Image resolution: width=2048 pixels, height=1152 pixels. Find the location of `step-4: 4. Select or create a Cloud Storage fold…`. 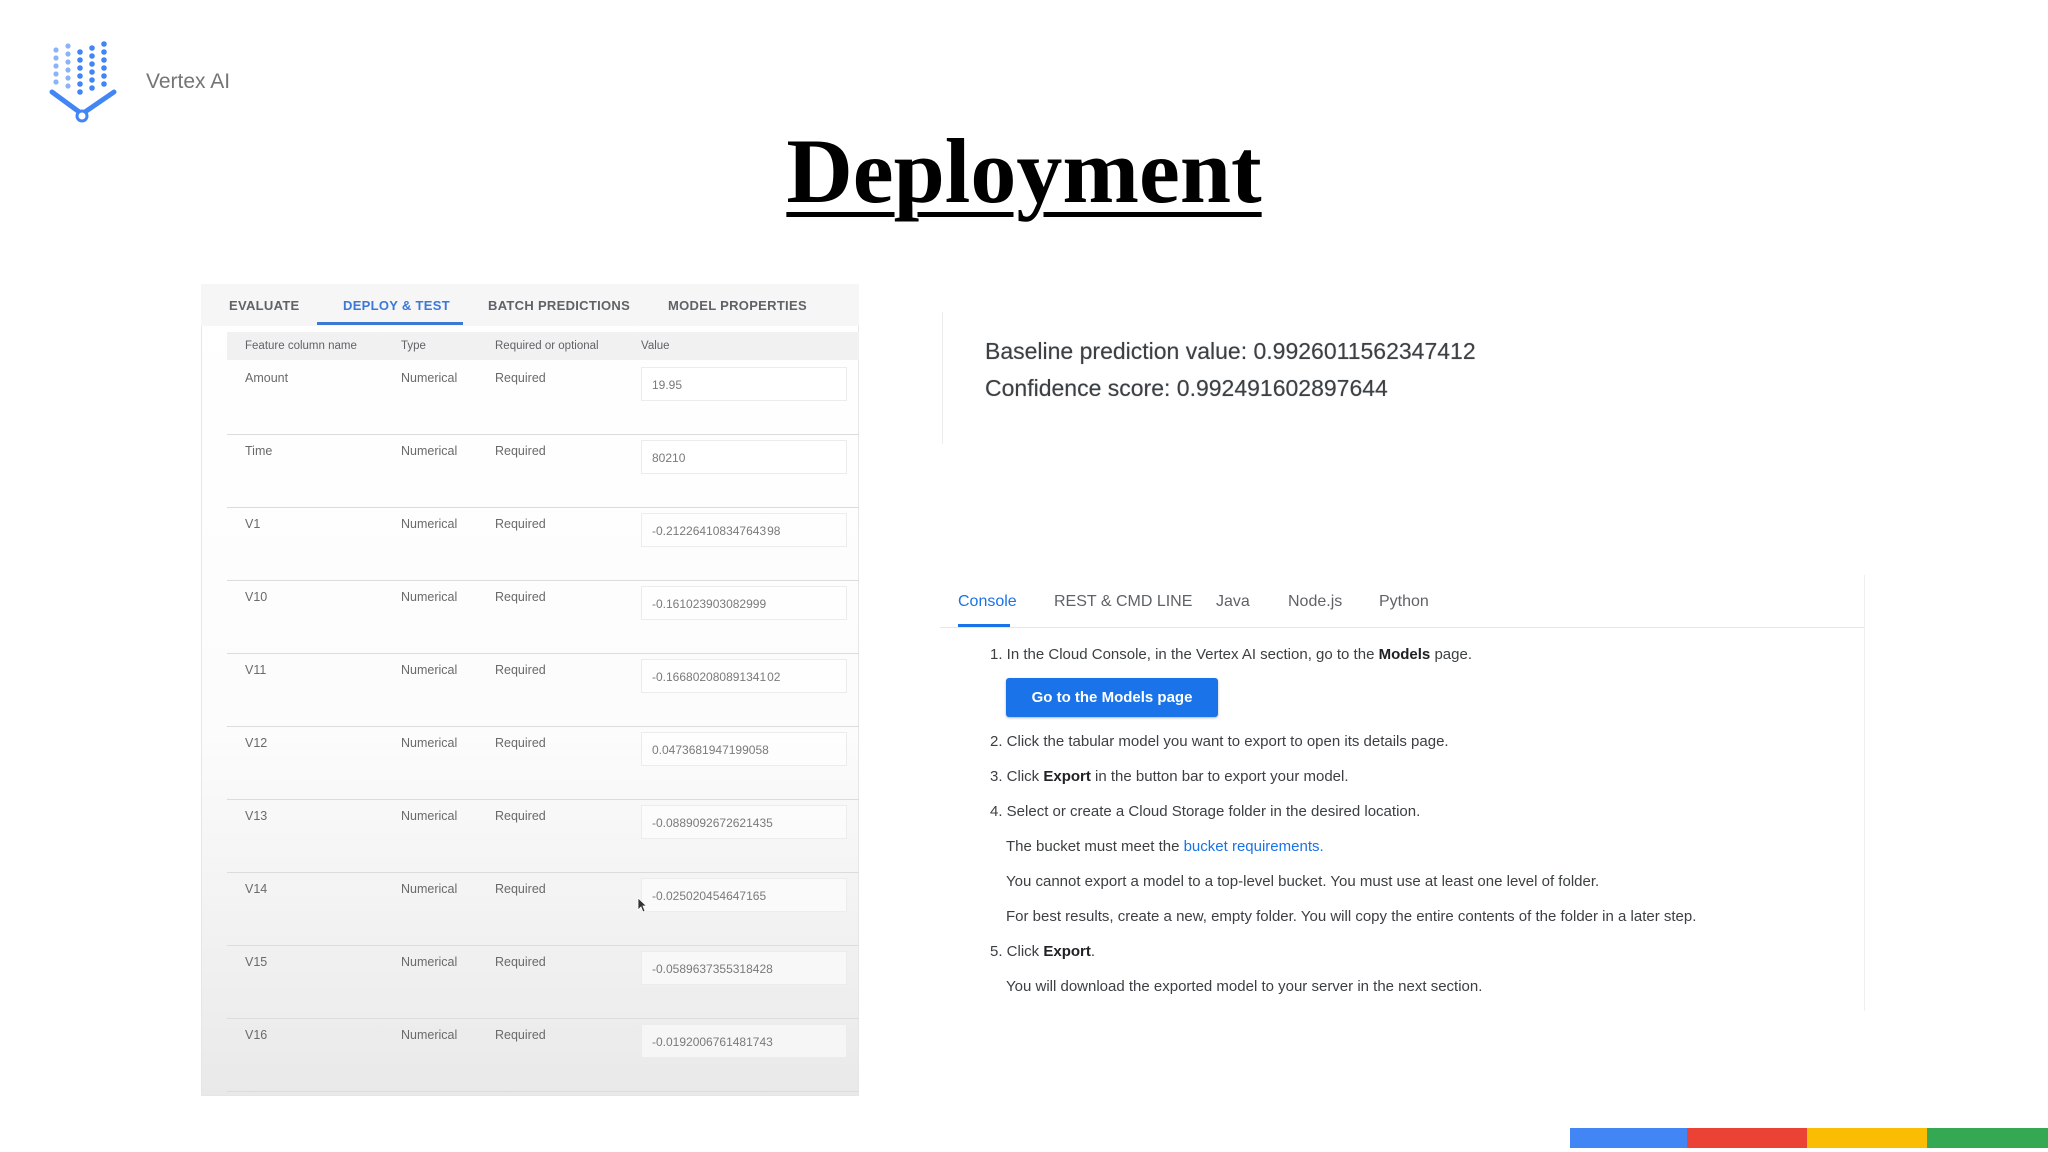

step-4: 4. Select or create a Cloud Storage fold… is located at coordinates (1205, 811).